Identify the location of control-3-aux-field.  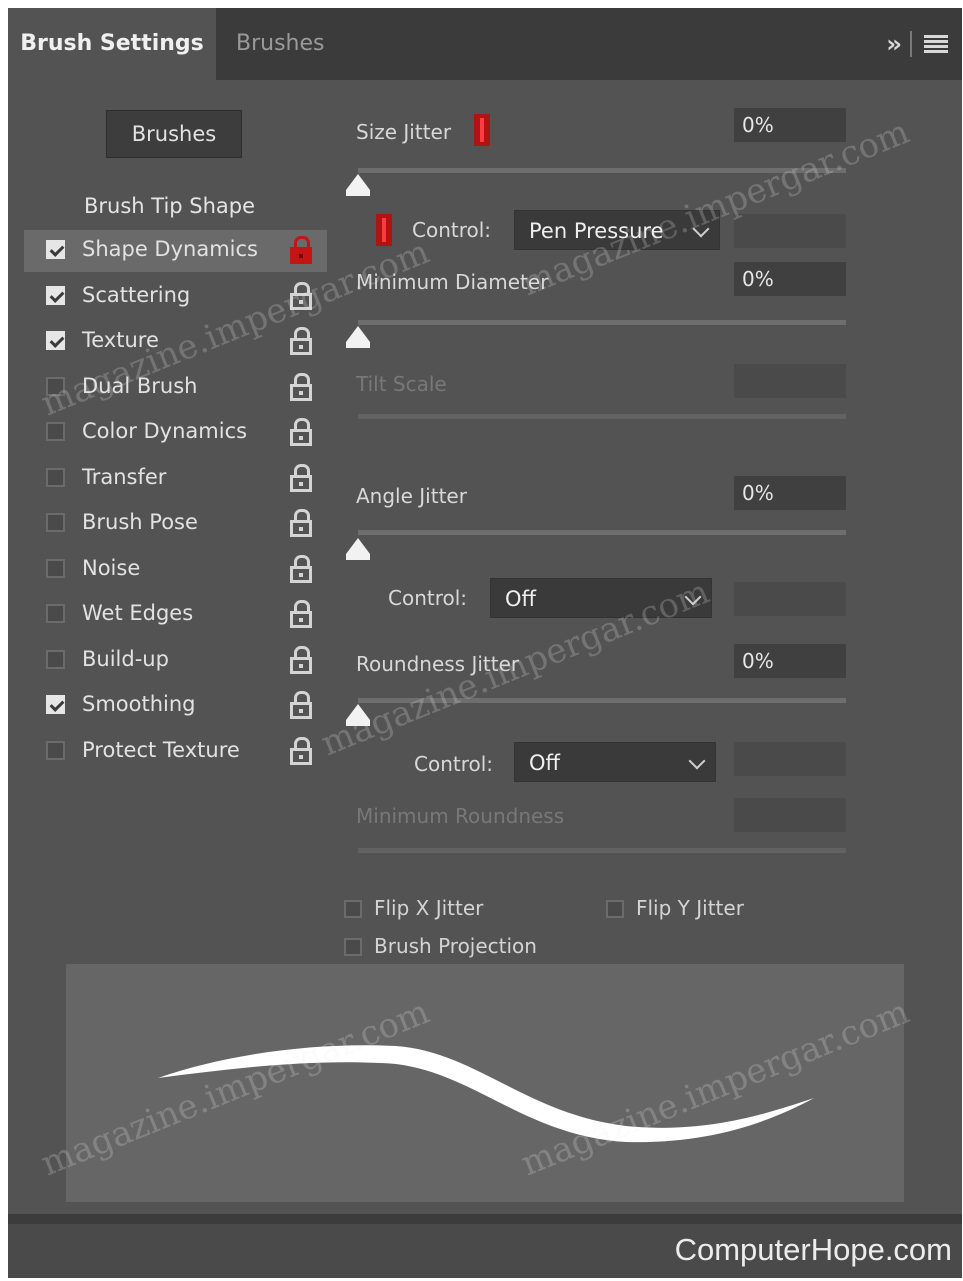
(790, 759).